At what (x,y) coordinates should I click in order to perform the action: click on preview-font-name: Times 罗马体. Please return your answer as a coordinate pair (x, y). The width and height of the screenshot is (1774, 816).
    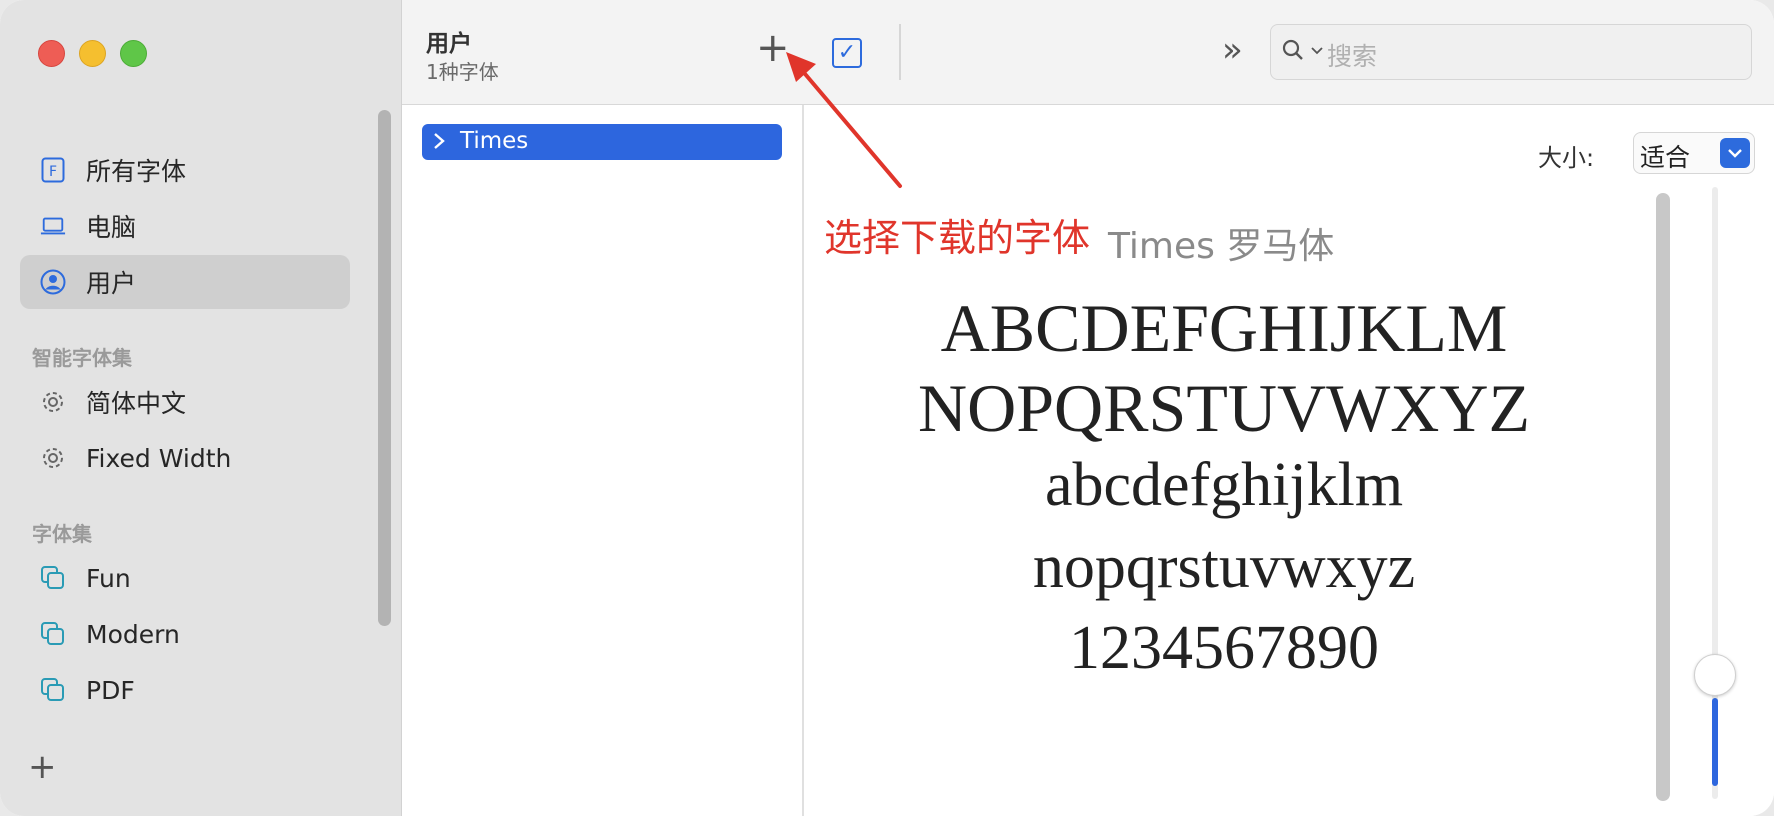
    Looking at the image, I should click on (1221, 246).